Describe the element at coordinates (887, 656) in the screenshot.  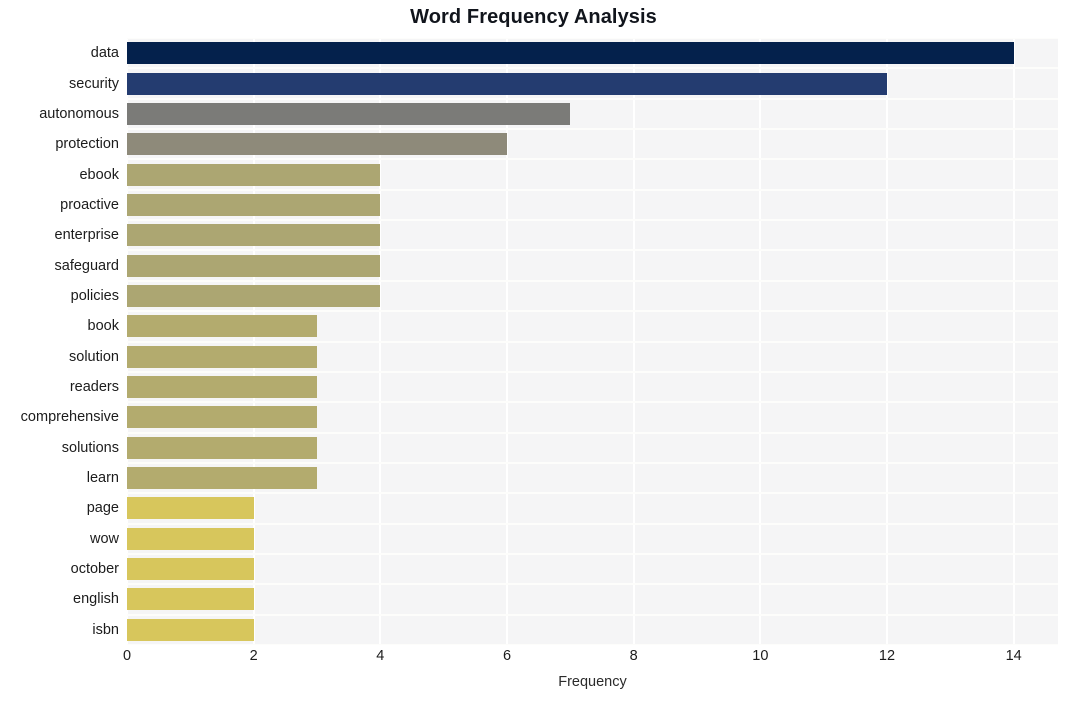
I see `x-tick-12: 12` at that location.